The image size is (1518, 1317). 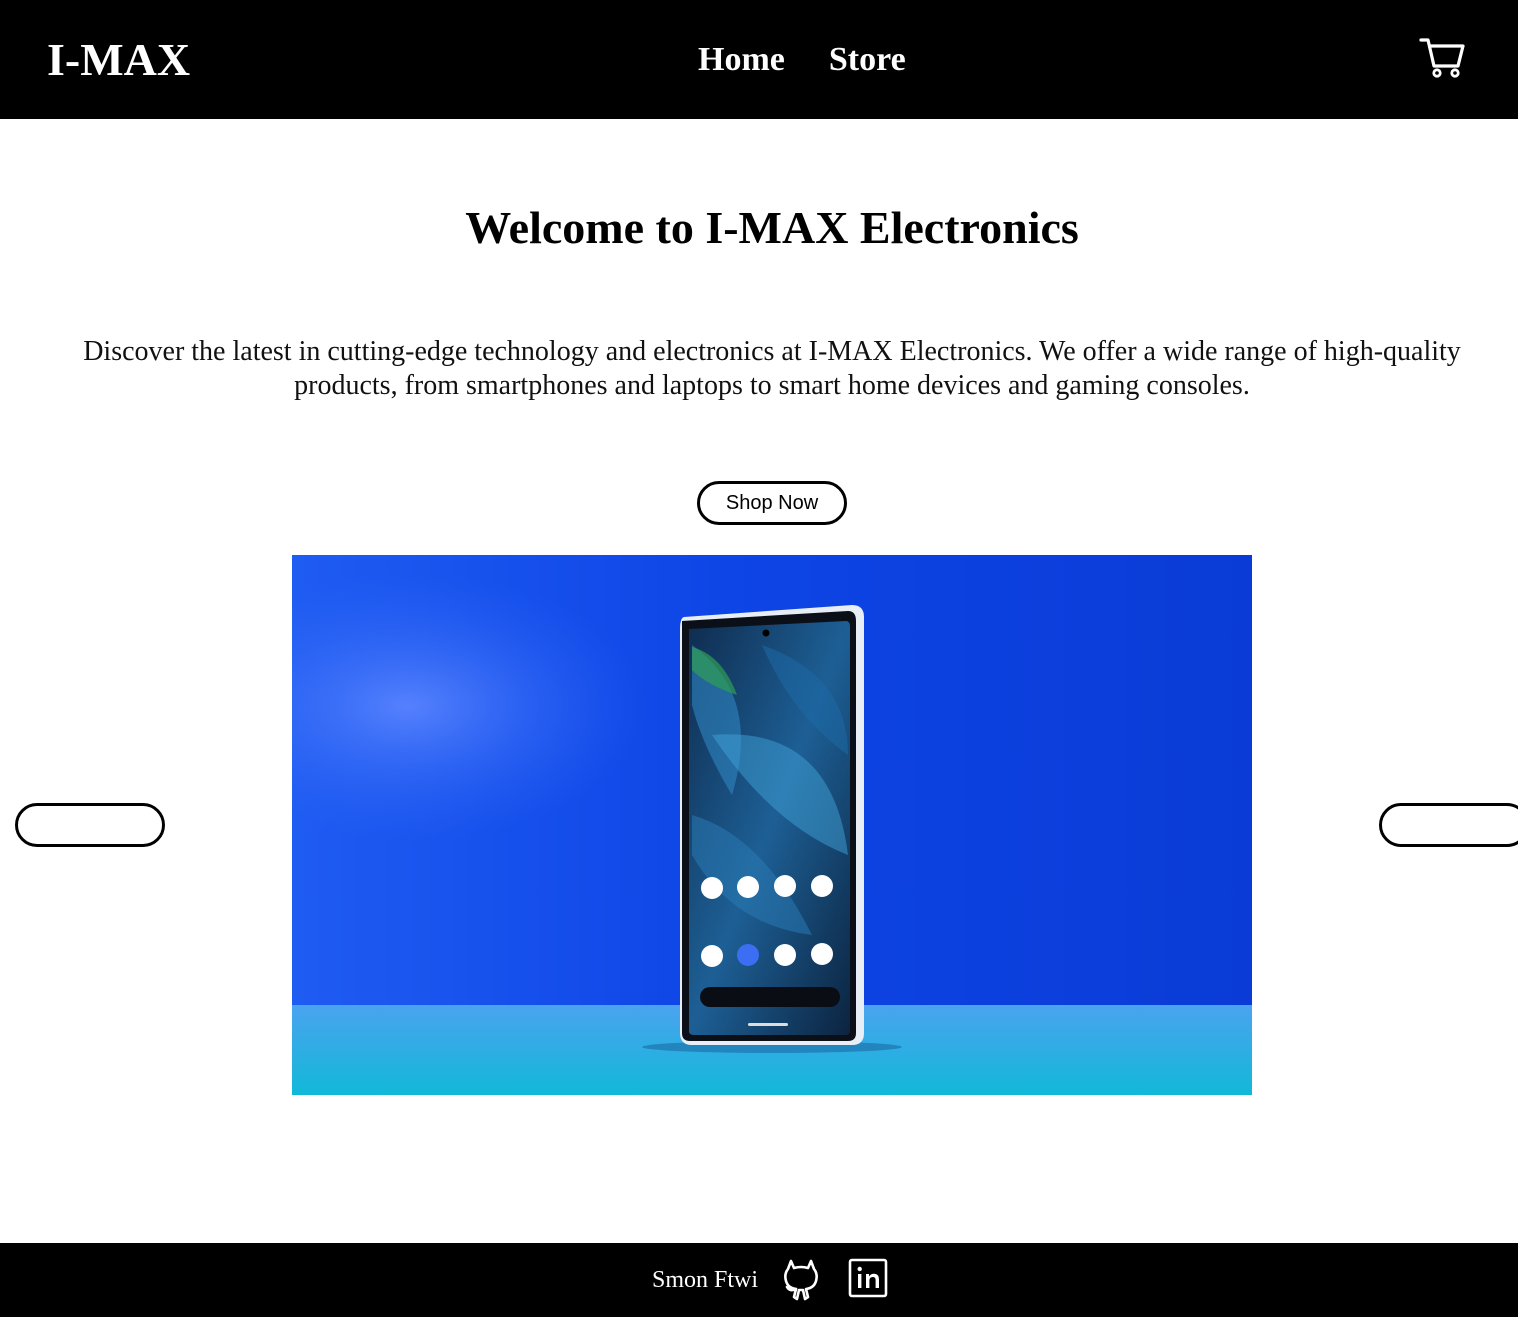 I want to click on carousel-prev-button, so click(x=90, y=825).